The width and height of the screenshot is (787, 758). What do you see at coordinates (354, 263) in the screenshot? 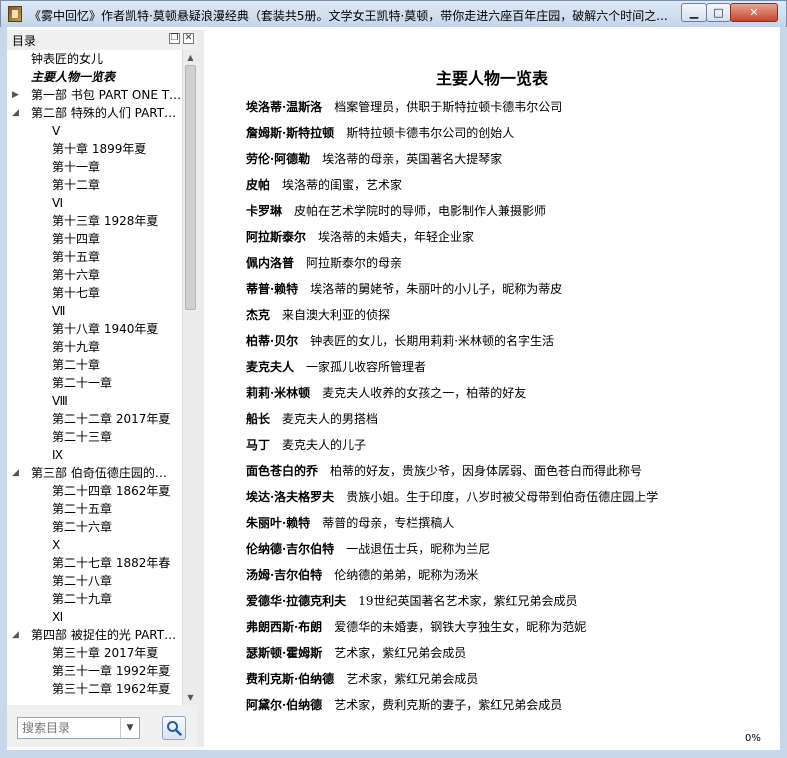
I see `character-description: 阿拉斯泰尔的母亲` at bounding box center [354, 263].